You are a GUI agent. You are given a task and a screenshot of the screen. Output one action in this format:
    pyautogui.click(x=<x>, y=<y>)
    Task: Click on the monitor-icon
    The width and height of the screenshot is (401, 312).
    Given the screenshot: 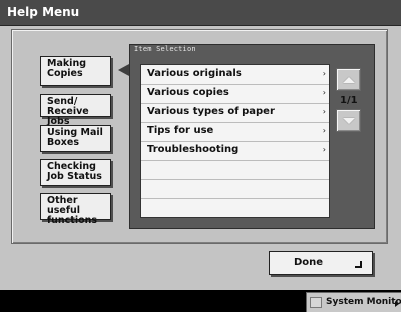 What is the action you would take?
    pyautogui.click(x=316, y=302)
    